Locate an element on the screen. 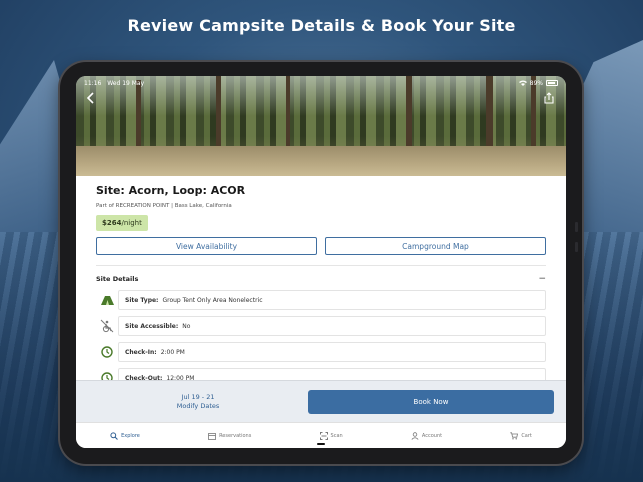  price-badge: $264/night is located at coordinates (122, 223).